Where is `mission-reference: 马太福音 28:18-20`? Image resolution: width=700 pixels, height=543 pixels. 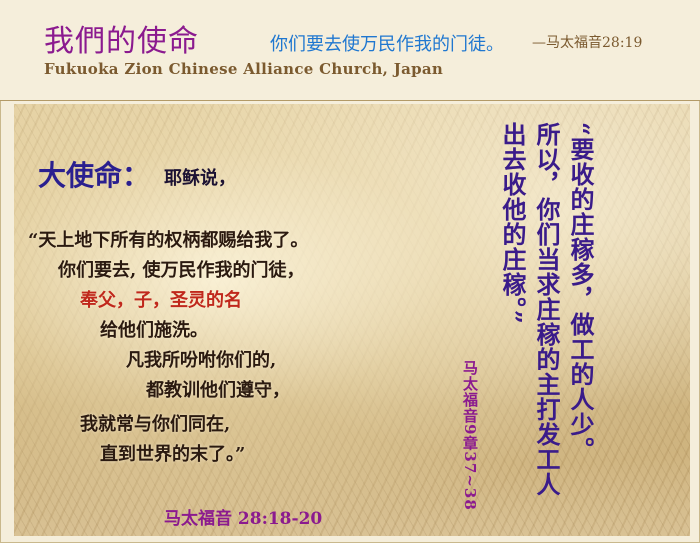
mission-reference: 马太福音 28:18-20 is located at coordinates (243, 519).